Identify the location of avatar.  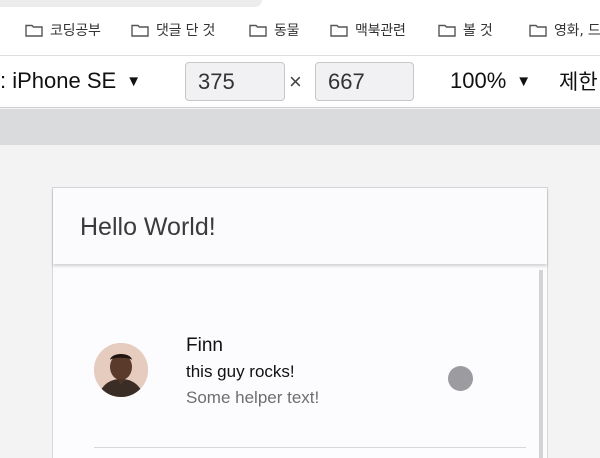
(121, 370).